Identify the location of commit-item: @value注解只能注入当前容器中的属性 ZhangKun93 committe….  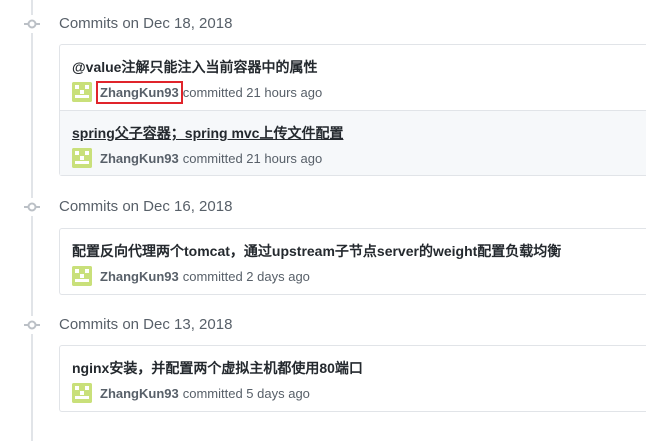
(353, 77).